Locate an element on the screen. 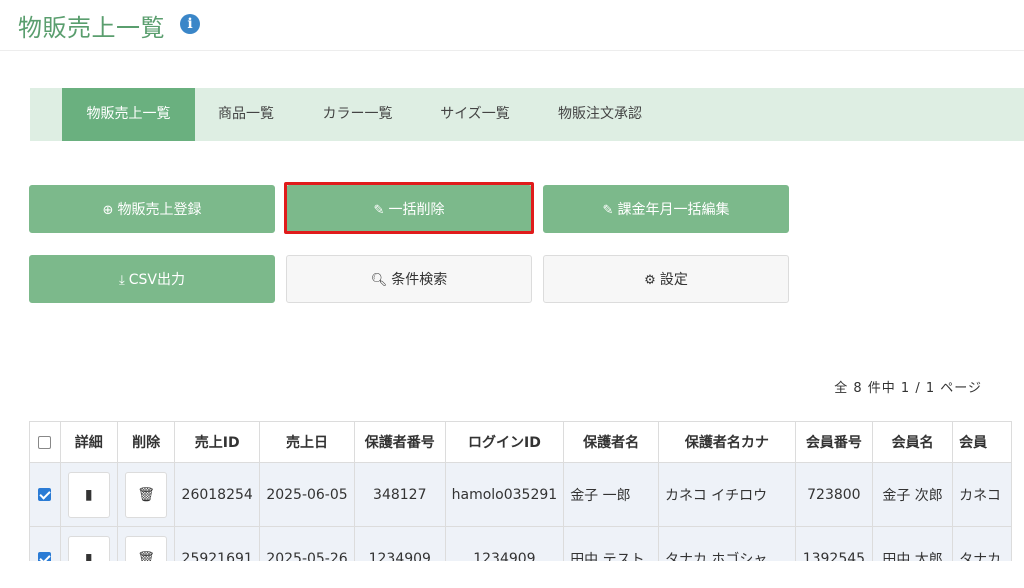  gear-icon: ⚙ is located at coordinates (650, 280).